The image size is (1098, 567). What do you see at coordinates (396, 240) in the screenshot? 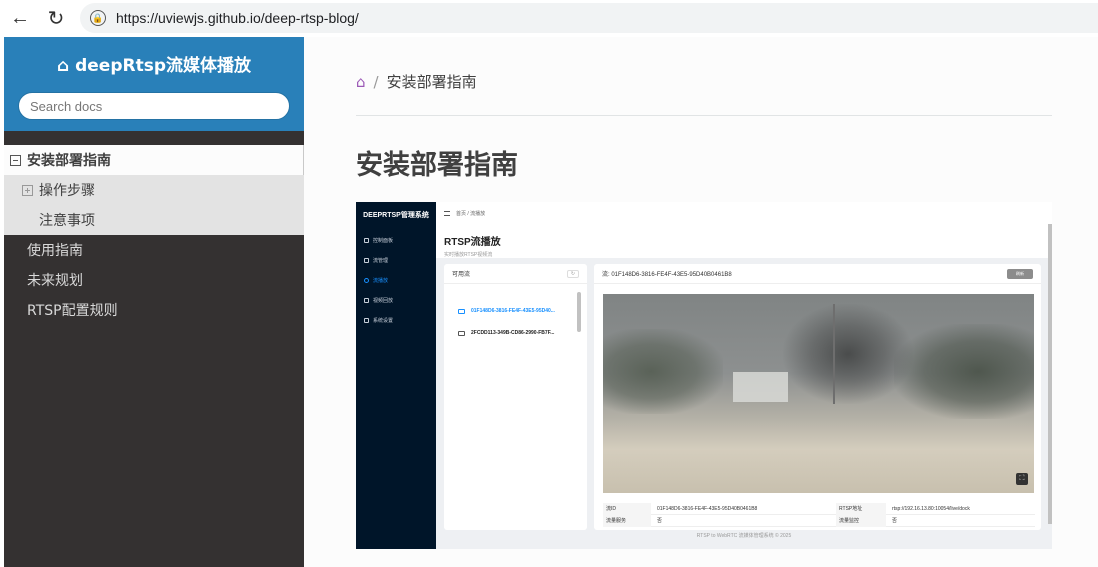
I see `screenshot-menu-item: 控制面板` at bounding box center [396, 240].